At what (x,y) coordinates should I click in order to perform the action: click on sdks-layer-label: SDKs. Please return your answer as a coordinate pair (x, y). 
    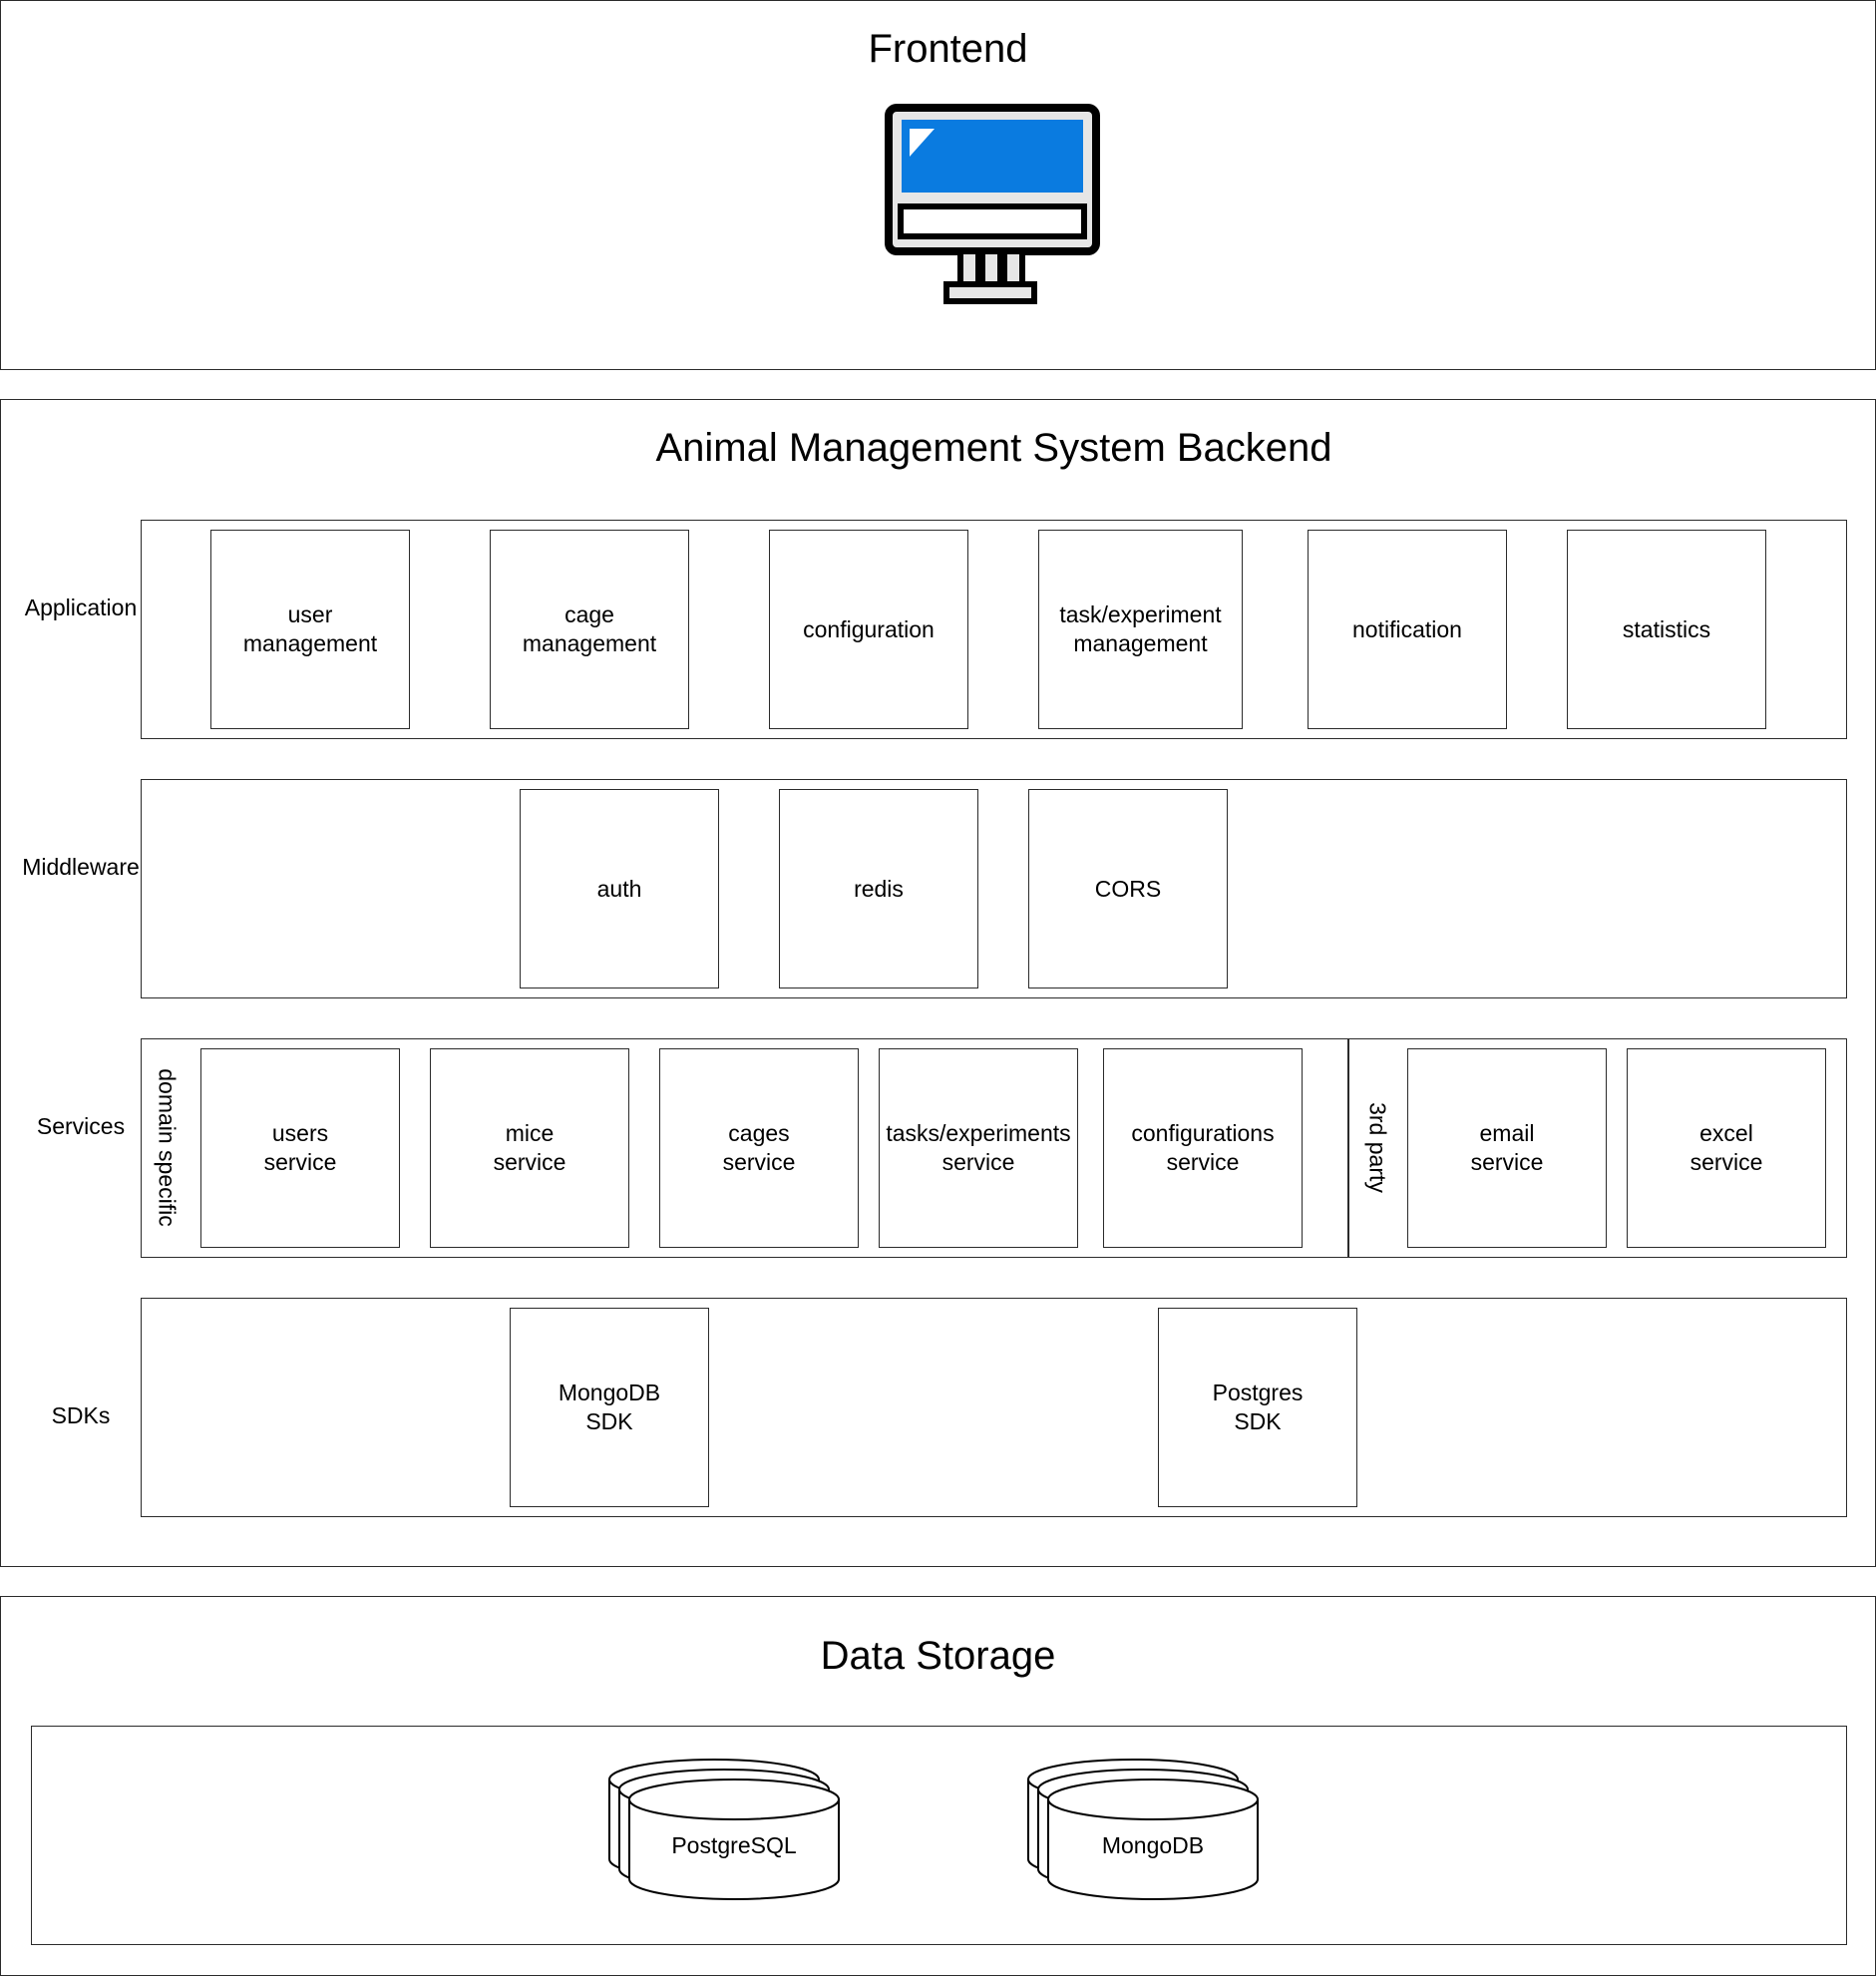
    Looking at the image, I should click on (81, 1415).